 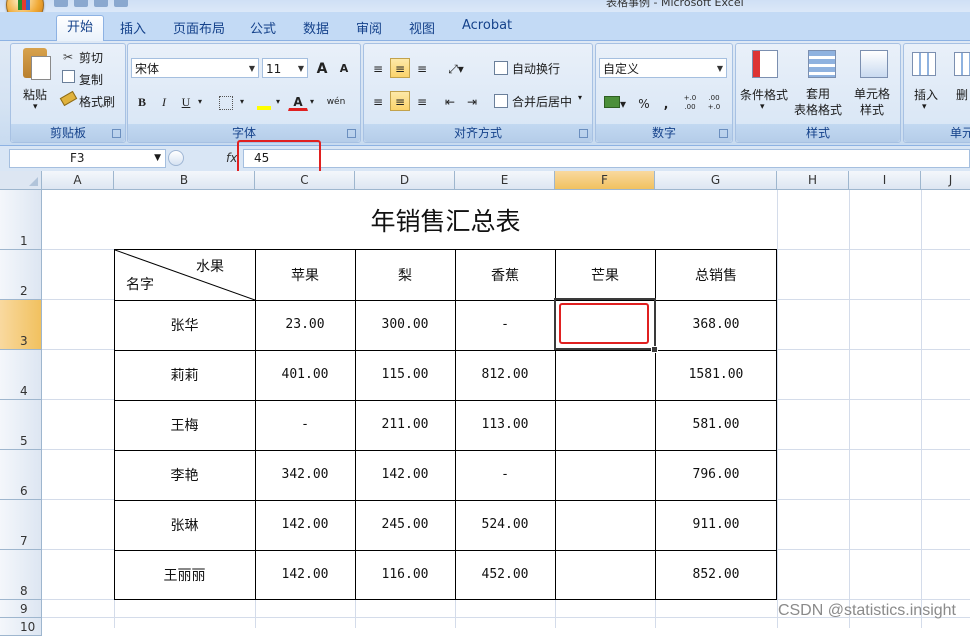 I want to click on conditional-format-button: 条件格式, so click(x=764, y=94).